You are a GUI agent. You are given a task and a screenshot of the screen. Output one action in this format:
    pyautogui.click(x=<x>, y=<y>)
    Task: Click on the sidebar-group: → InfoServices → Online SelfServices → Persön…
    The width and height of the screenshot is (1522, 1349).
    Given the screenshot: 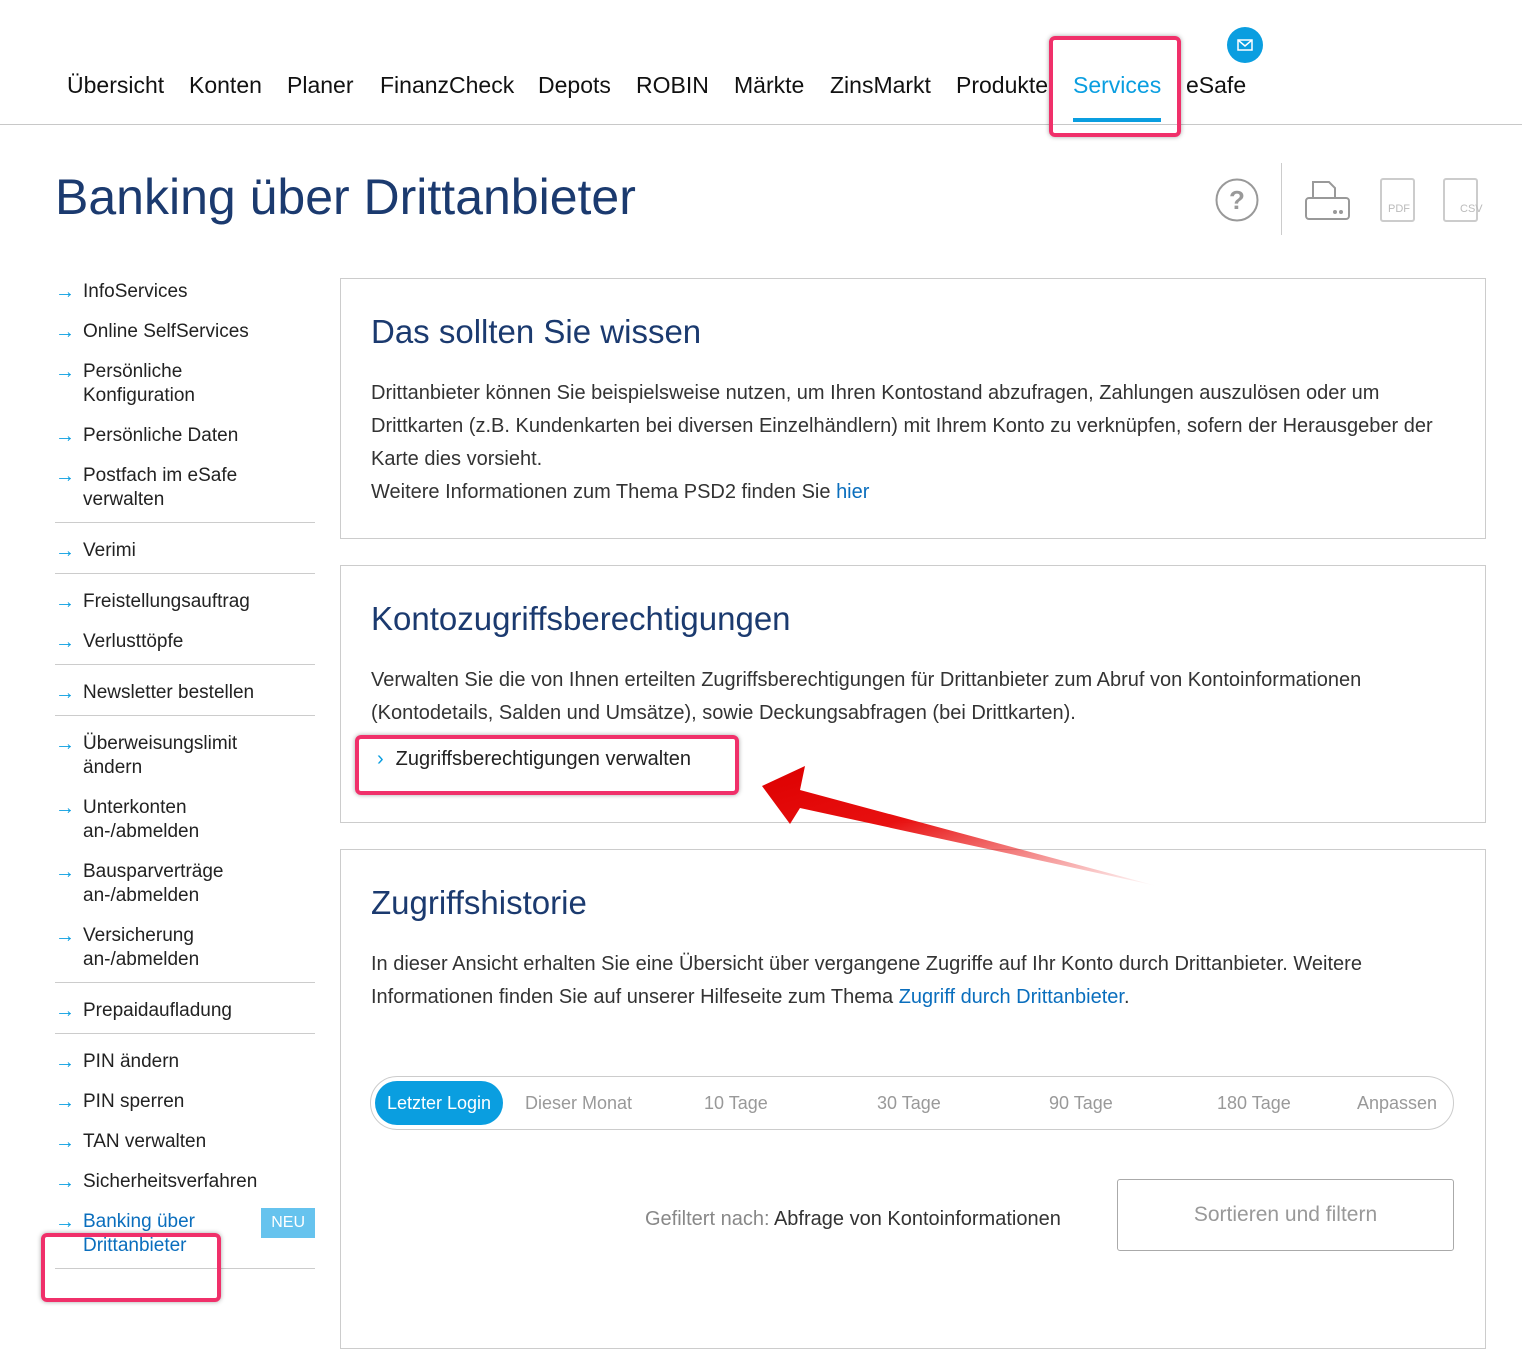 What is the action you would take?
    pyautogui.click(x=185, y=400)
    